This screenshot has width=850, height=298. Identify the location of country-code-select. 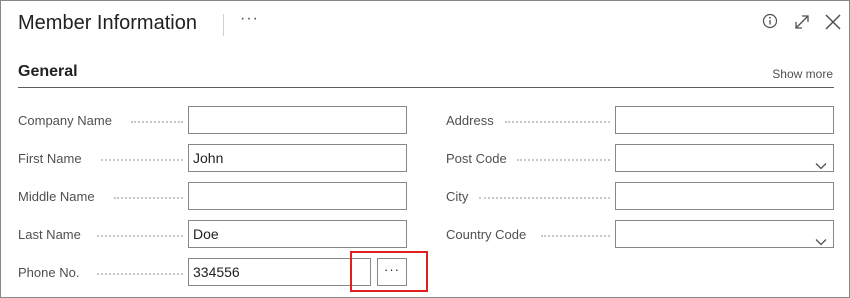
(724, 234).